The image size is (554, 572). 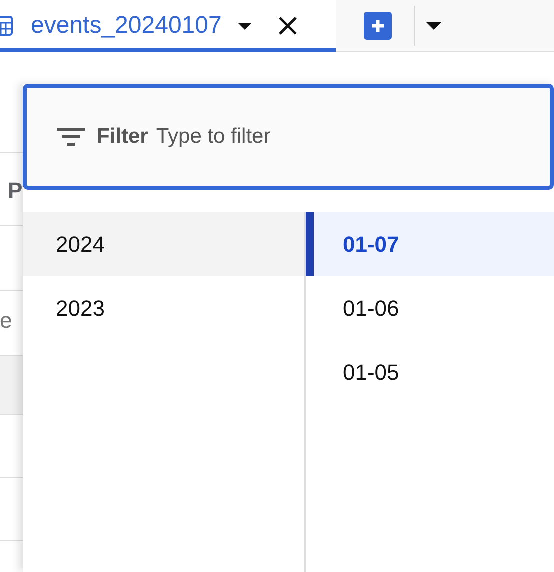 I want to click on filter-icon, so click(x=71, y=137).